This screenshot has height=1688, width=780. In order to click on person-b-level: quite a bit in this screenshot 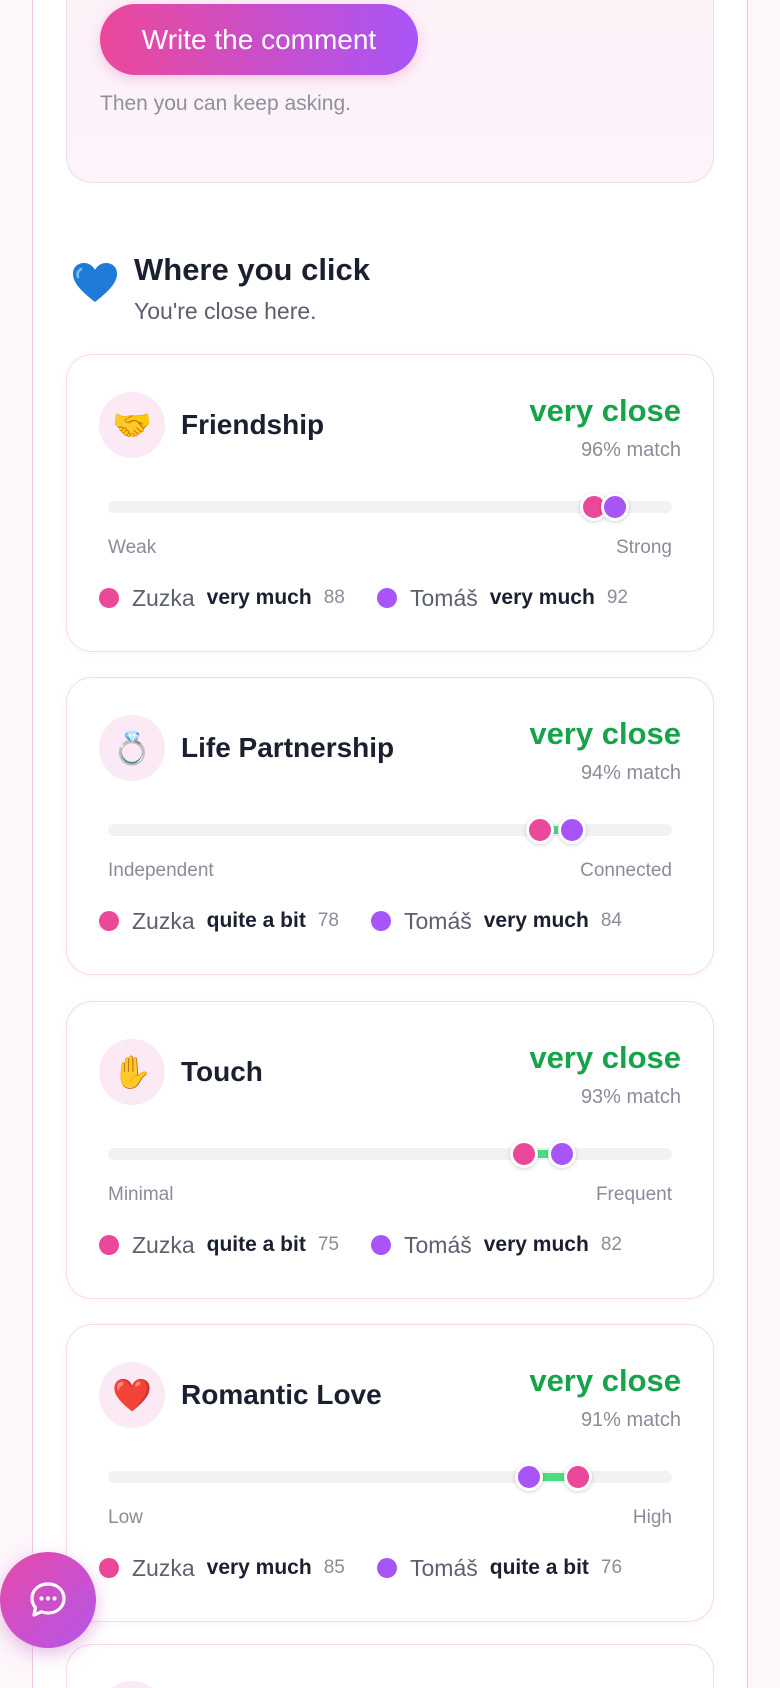, I will do `click(539, 1567)`.